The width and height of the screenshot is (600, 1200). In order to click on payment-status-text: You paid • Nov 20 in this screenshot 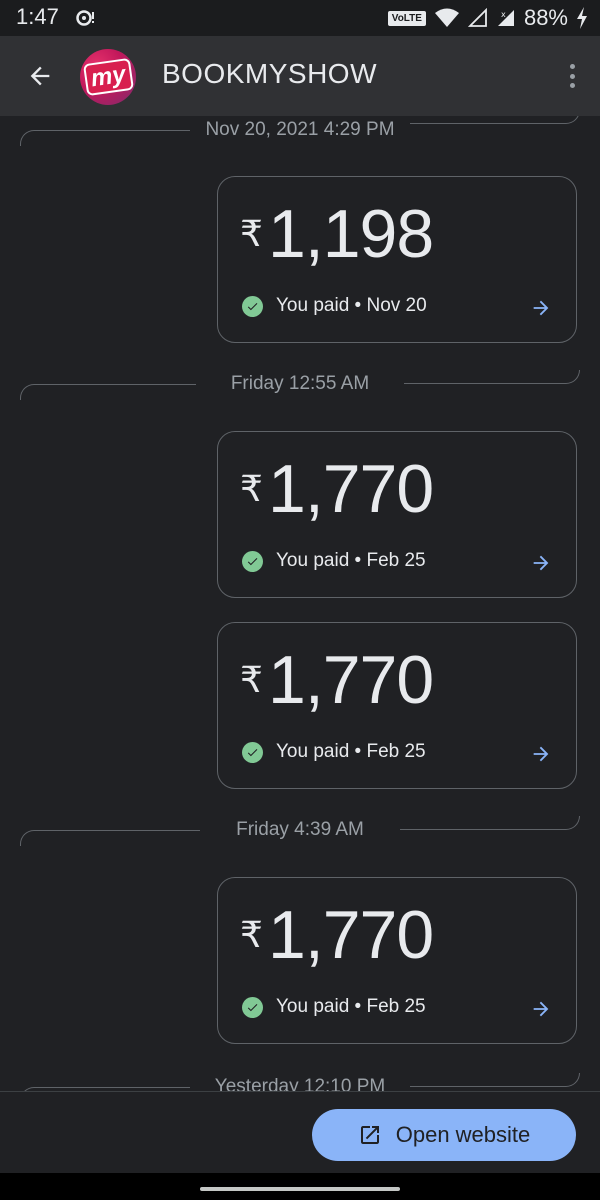, I will do `click(351, 305)`.